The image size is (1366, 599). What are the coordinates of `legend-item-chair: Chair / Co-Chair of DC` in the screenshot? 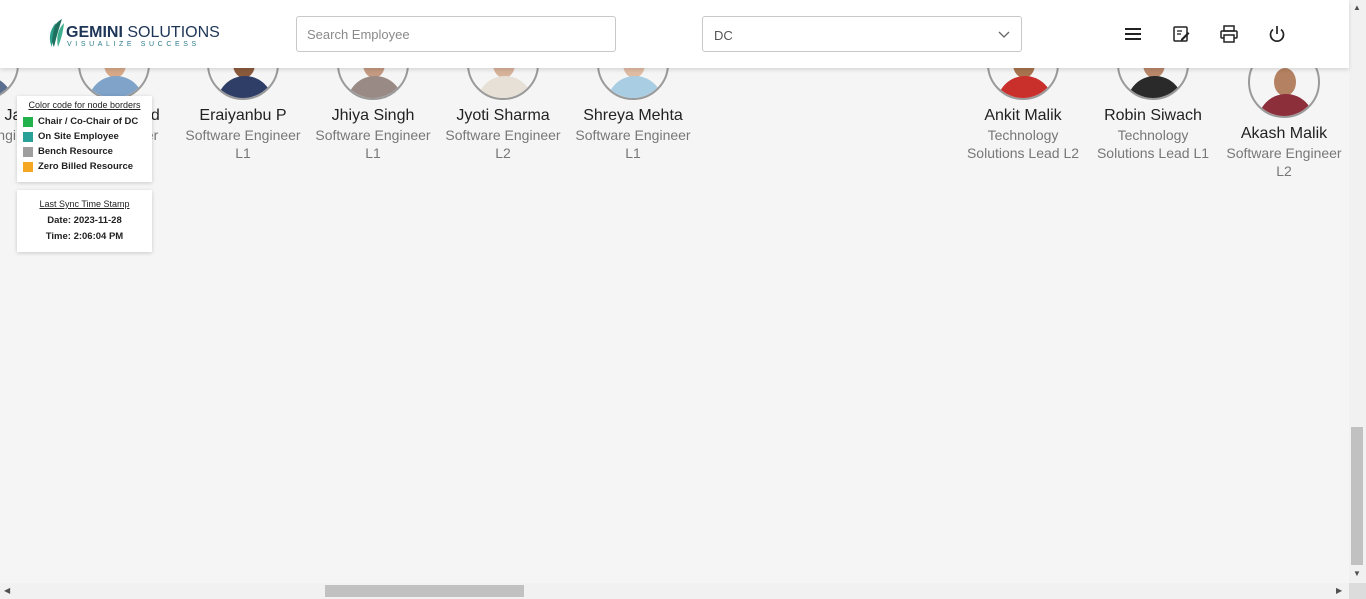 It's located at (84, 121).